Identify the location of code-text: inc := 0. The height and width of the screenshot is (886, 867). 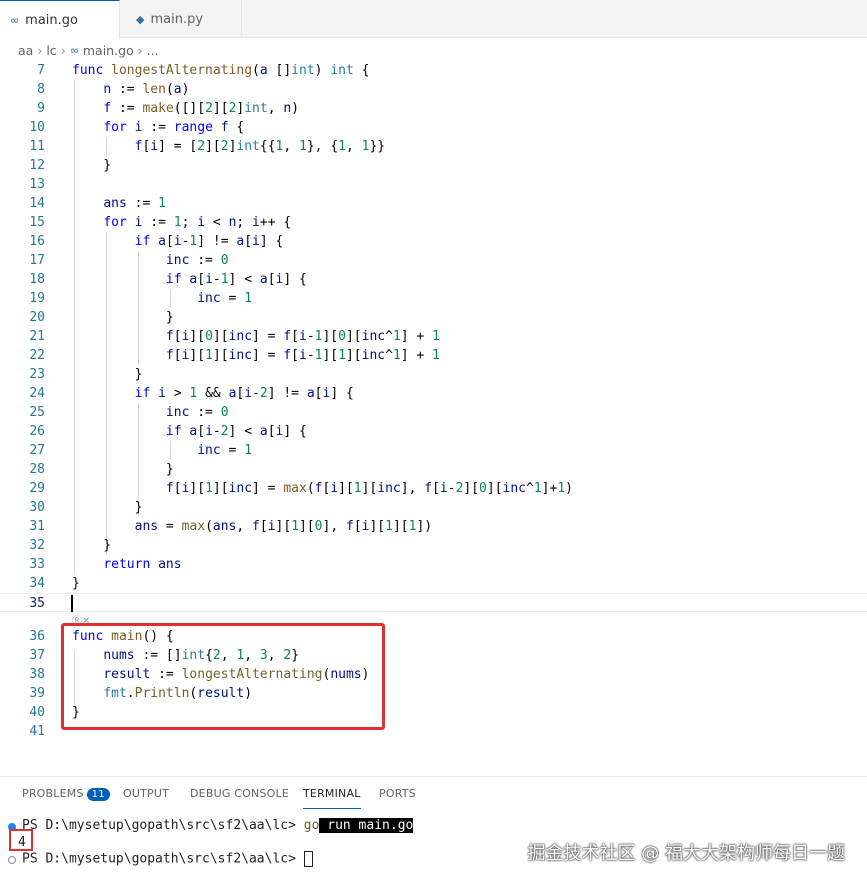
(197, 412).